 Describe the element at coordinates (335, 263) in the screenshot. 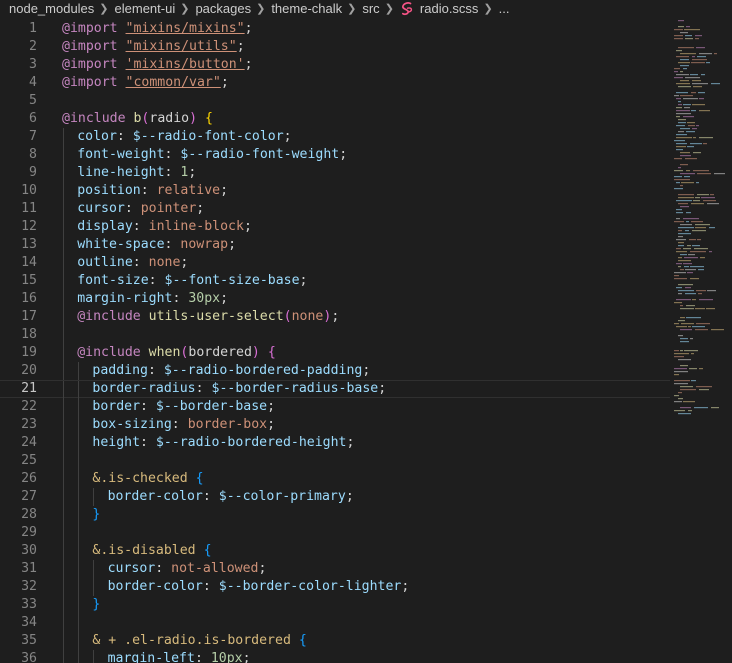

I see `code-line: 14 outline: none;` at that location.